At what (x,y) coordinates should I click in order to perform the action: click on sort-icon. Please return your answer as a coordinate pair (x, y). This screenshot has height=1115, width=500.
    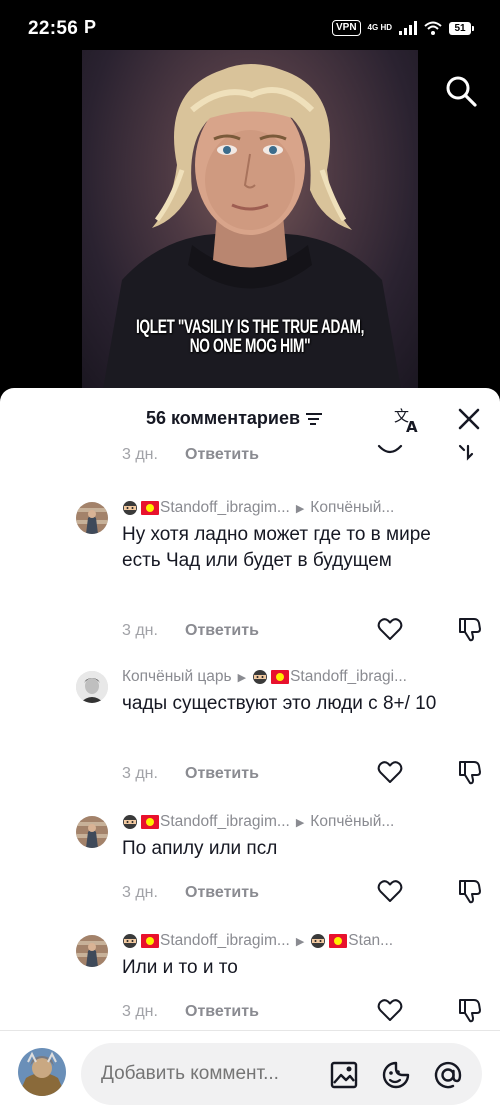
    Looking at the image, I should click on (314, 419).